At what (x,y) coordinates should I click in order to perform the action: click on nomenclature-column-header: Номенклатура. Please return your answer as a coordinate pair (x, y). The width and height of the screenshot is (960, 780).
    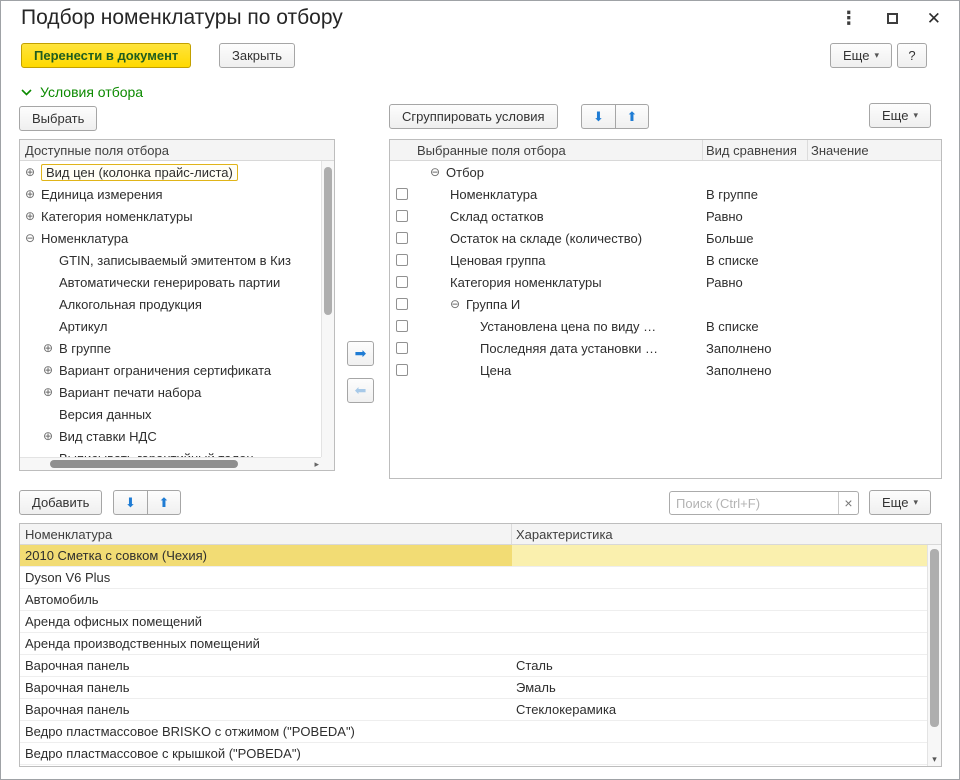
    Looking at the image, I should click on (266, 534).